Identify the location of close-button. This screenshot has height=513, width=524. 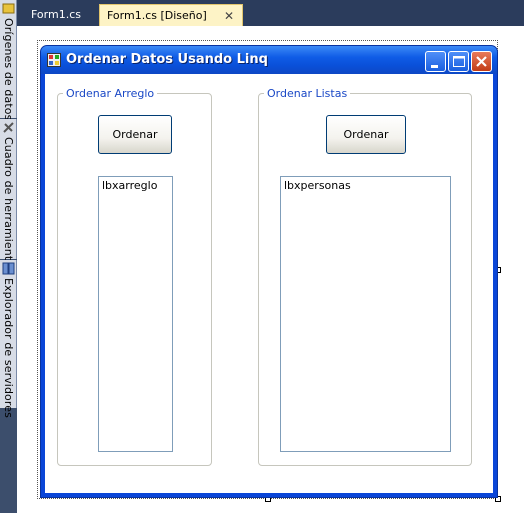
(481, 61).